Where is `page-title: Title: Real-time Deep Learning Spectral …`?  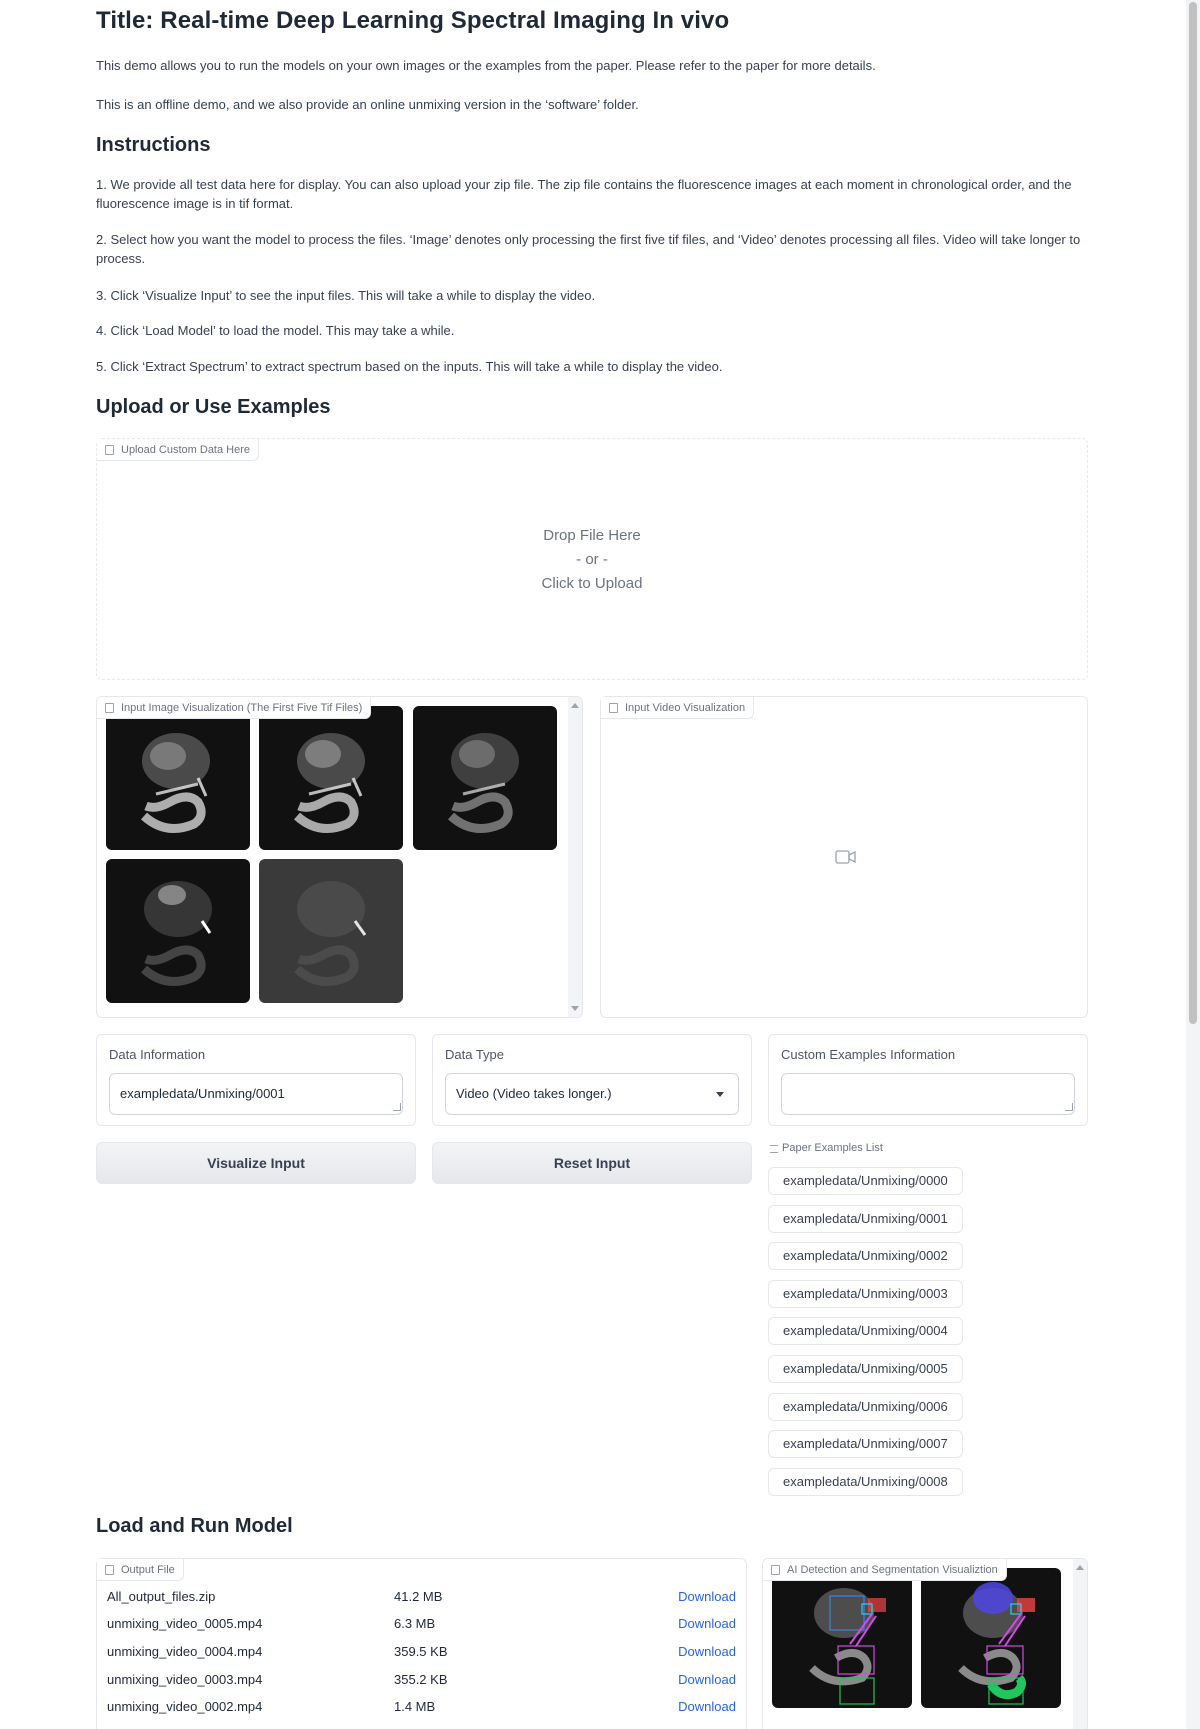
page-title: Title: Real-time Deep Learning Spectral … is located at coordinates (413, 20).